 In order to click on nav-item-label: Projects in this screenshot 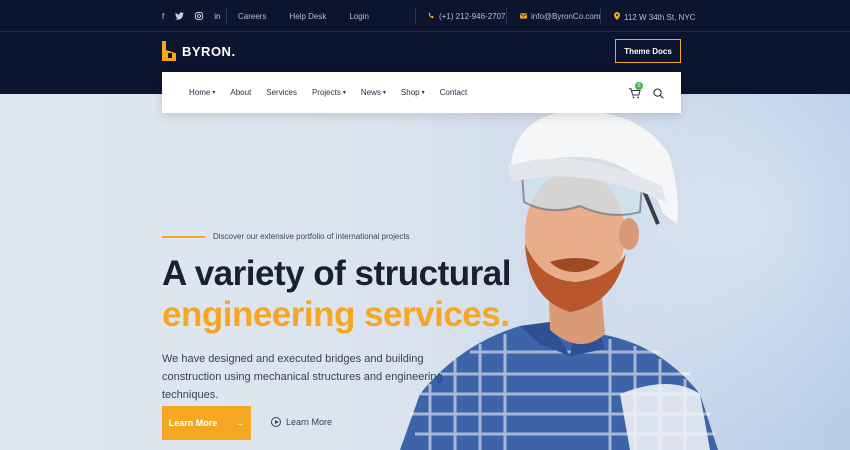, I will do `click(326, 92)`.